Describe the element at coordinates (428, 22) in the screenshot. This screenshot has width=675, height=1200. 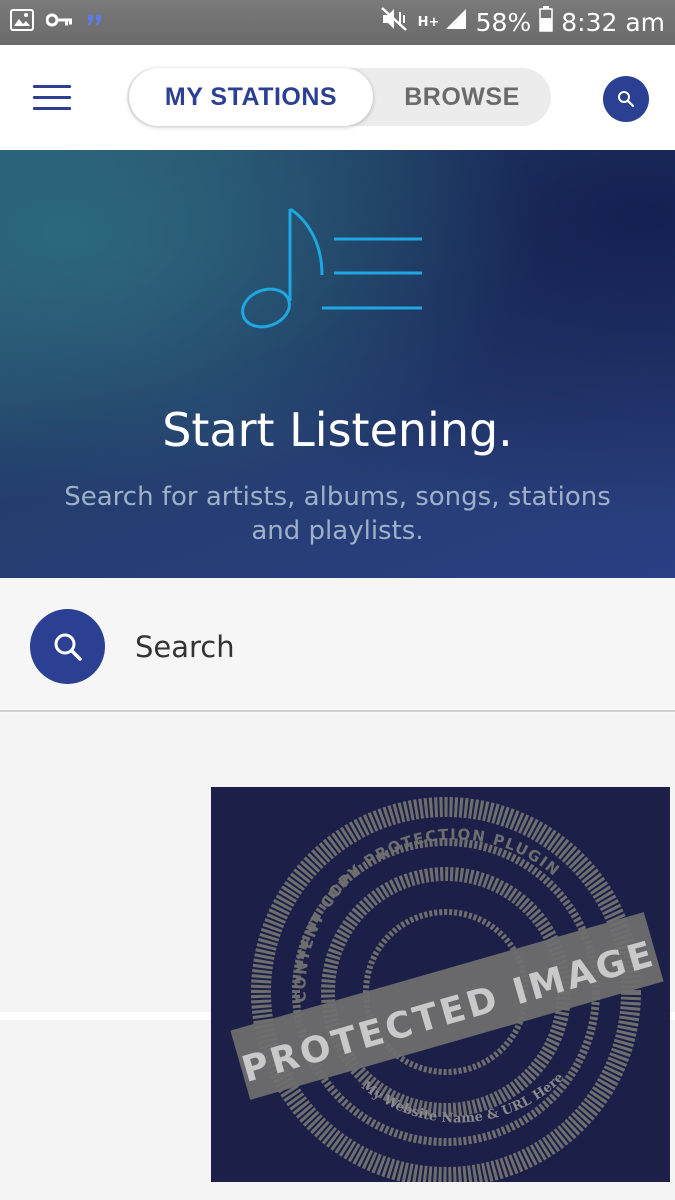
I see `network-type-icon: H+` at that location.